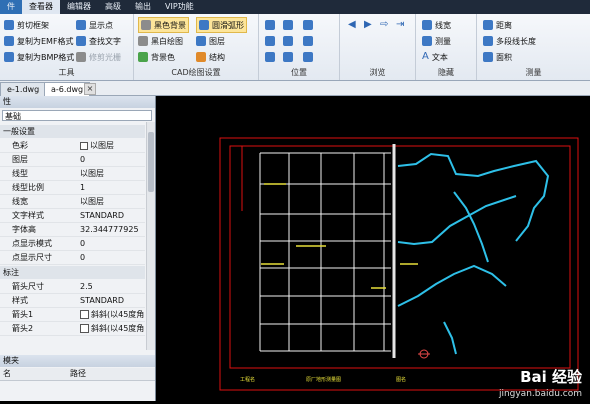 This screenshot has width=590, height=404. Describe the element at coordinates (72, 287) in the screenshot. I see `prop-row: 箭头尺寸 2.5` at that location.